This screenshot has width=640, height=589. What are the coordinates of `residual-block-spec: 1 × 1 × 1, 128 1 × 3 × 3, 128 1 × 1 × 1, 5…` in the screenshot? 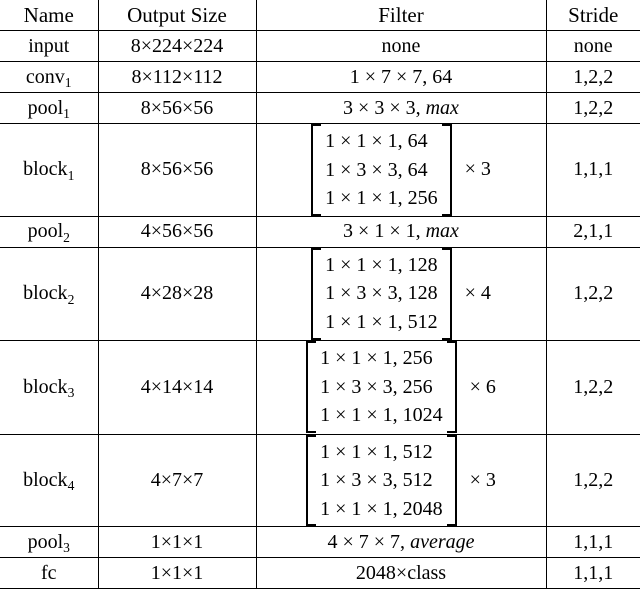 It's located at (401, 293).